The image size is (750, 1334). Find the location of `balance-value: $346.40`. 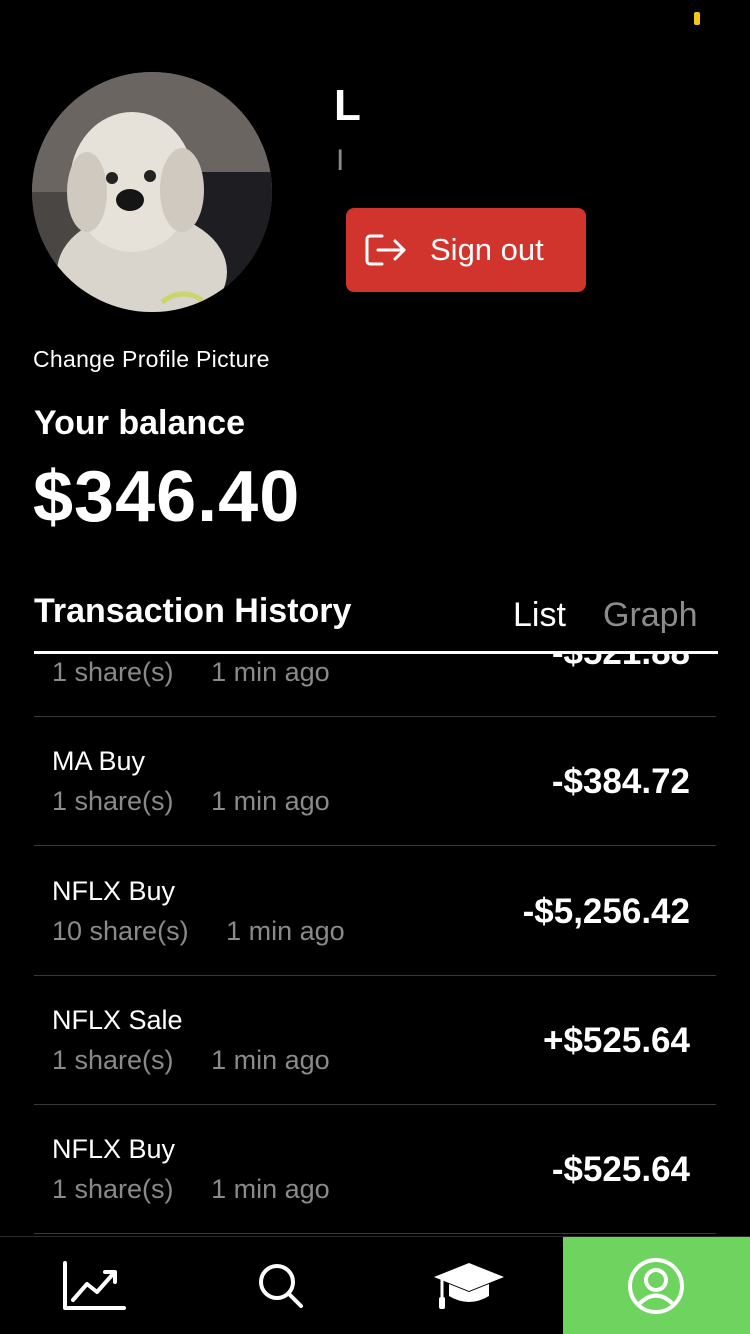

balance-value: $346.40 is located at coordinates (167, 497).